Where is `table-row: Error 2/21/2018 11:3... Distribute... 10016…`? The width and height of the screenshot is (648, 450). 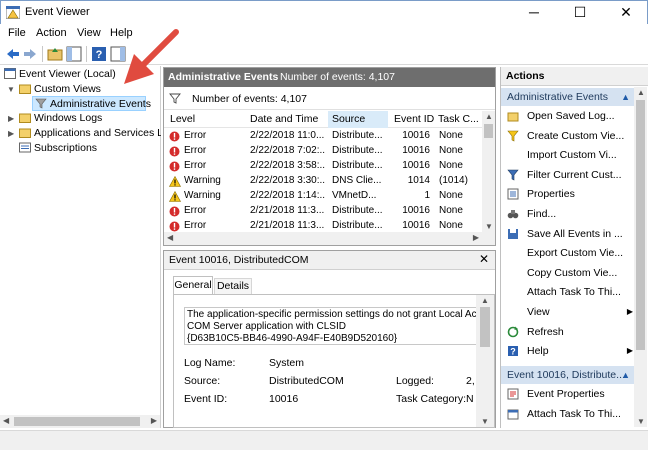 table-row: Error 2/21/2018 11:3... Distribute... 10016… is located at coordinates (323, 211).